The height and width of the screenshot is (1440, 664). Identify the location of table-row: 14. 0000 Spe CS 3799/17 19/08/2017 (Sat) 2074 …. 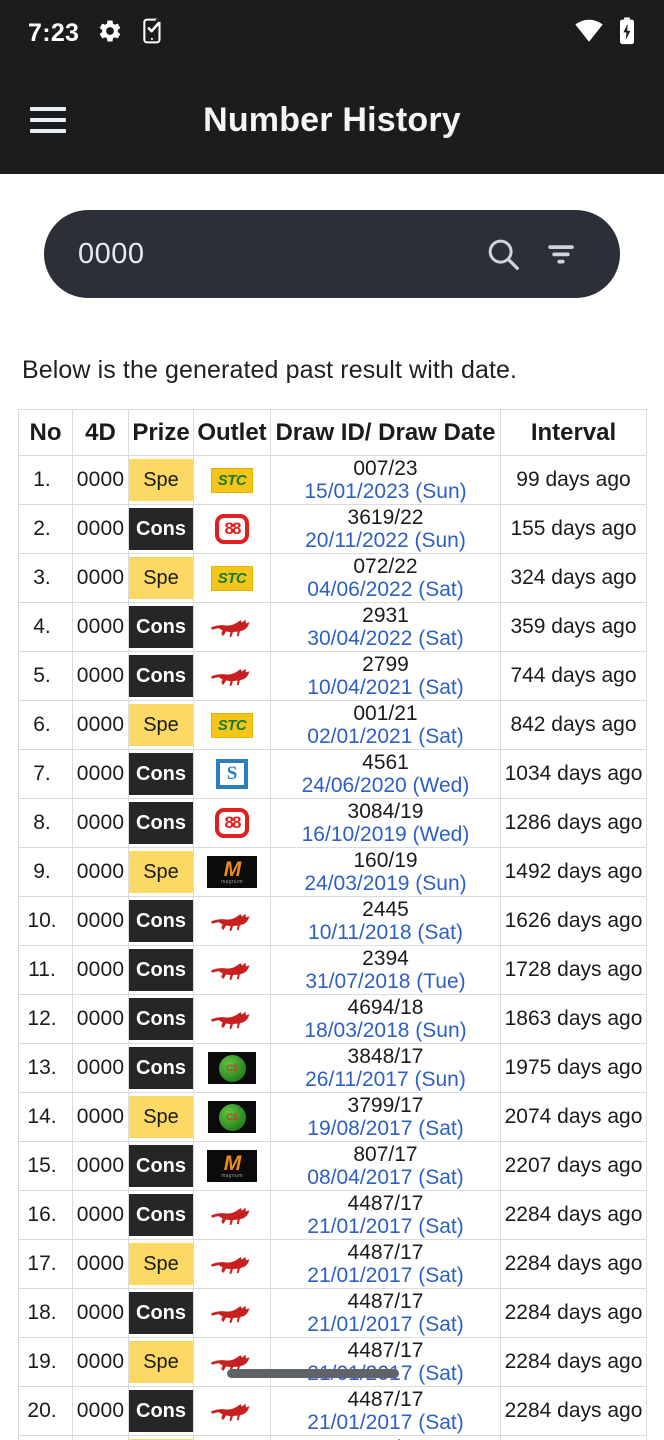
(332, 1117).